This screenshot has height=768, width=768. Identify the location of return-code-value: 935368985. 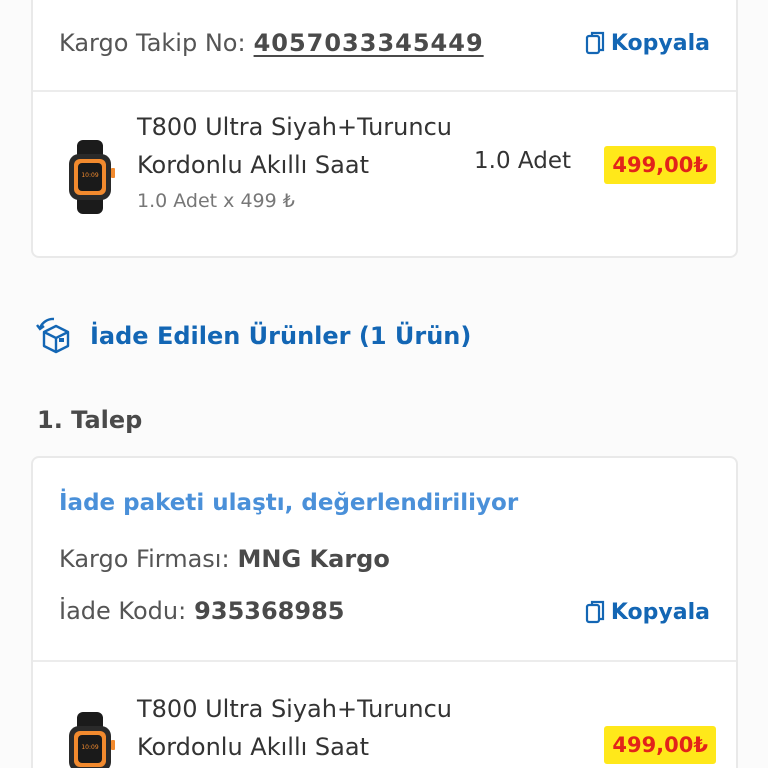
(269, 611).